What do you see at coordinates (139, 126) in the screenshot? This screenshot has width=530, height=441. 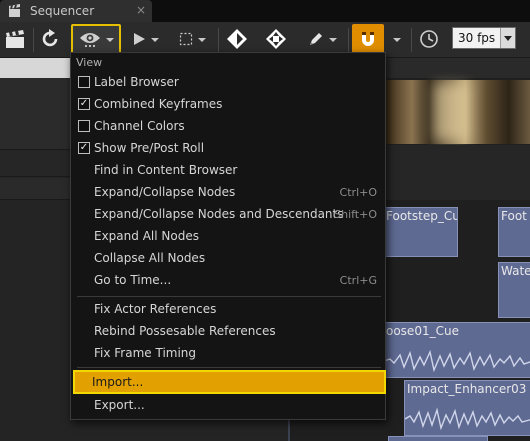 I see `menu-item-label: Channel Colors` at bounding box center [139, 126].